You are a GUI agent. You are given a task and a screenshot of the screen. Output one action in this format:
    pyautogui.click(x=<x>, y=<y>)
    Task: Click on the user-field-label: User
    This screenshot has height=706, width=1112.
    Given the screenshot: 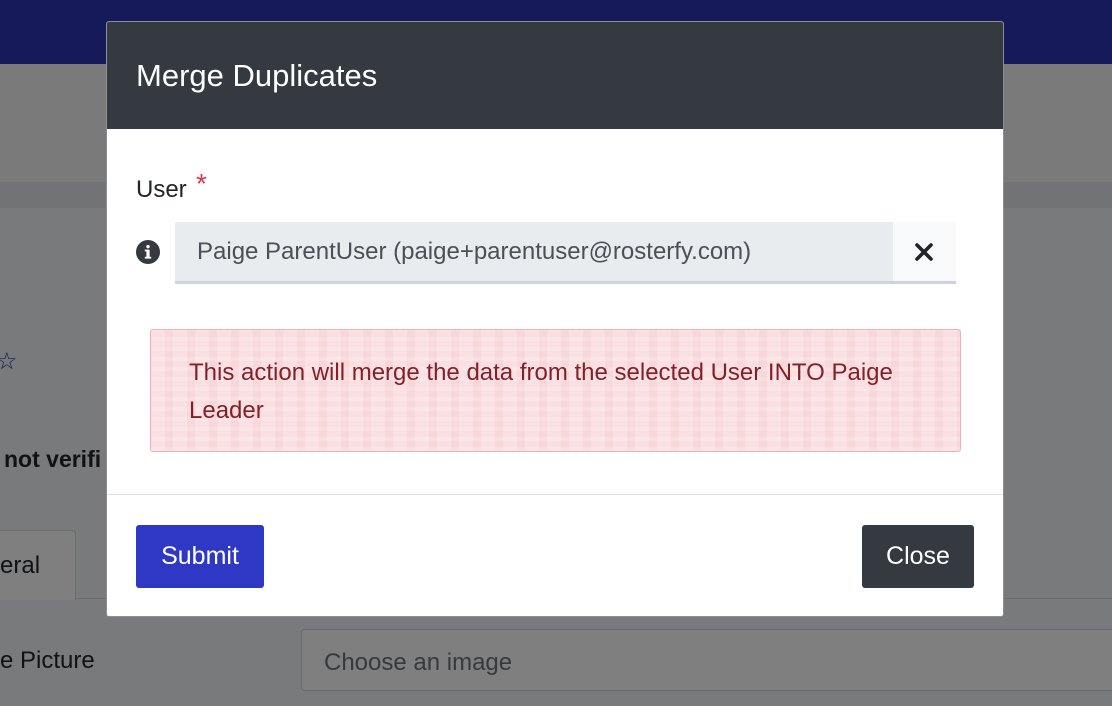 What is the action you would take?
    pyautogui.click(x=161, y=189)
    